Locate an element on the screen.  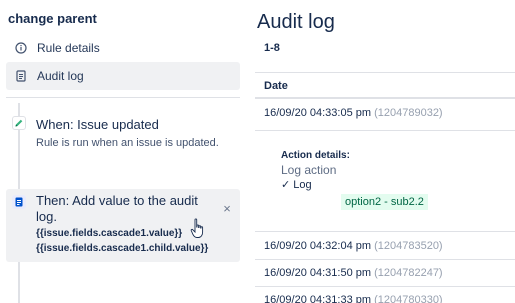
result-range: 1-8 is located at coordinates (272, 48).